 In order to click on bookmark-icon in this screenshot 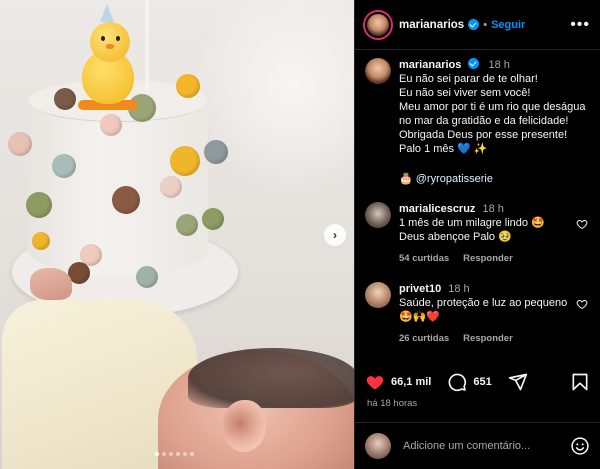, I will do `click(580, 382)`.